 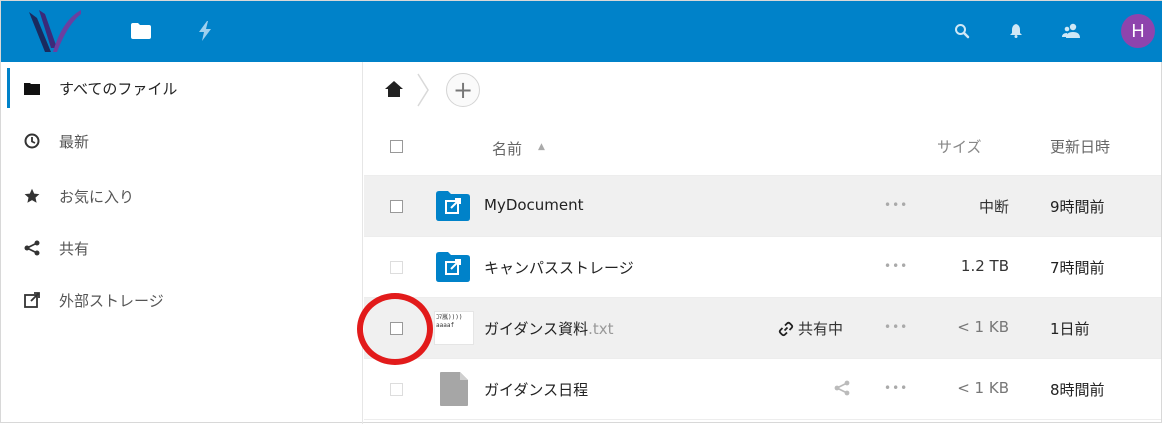 I want to click on sidebar-item-label: 最新, so click(x=74, y=141).